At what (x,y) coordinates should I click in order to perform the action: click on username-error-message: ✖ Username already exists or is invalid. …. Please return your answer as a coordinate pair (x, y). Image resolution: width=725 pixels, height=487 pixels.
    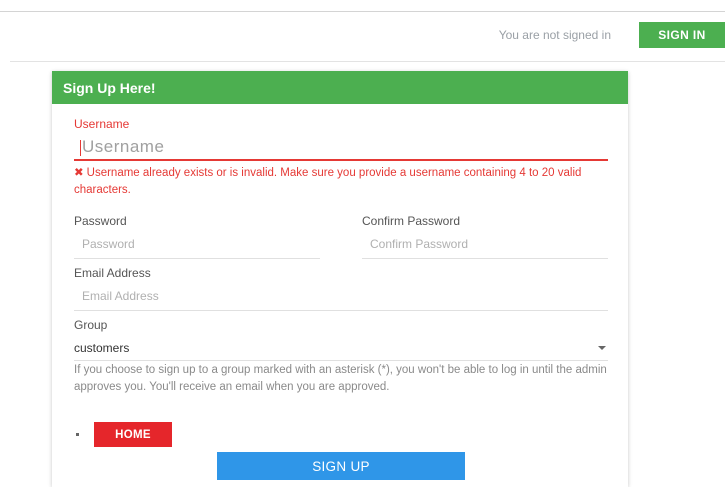
    Looking at the image, I should click on (344, 182).